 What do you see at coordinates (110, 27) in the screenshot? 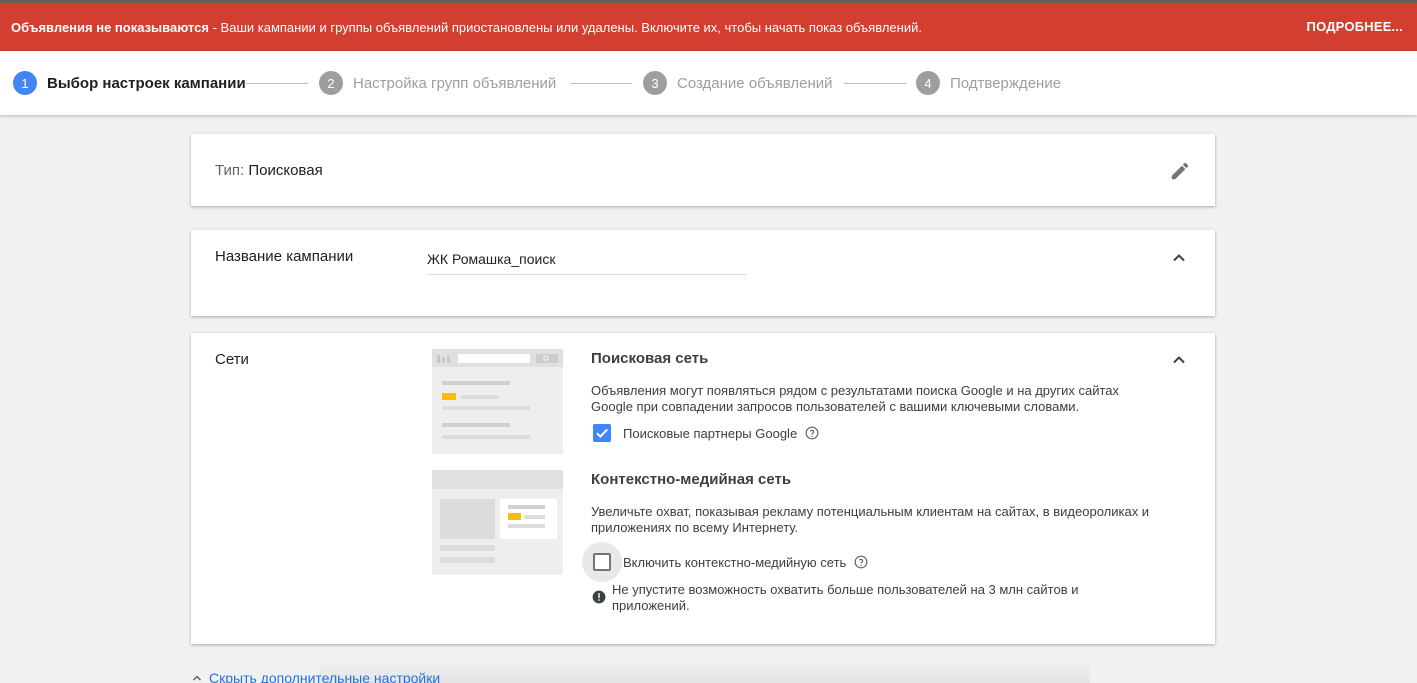
I see `banner-bold-text: Объявления не показываются` at bounding box center [110, 27].